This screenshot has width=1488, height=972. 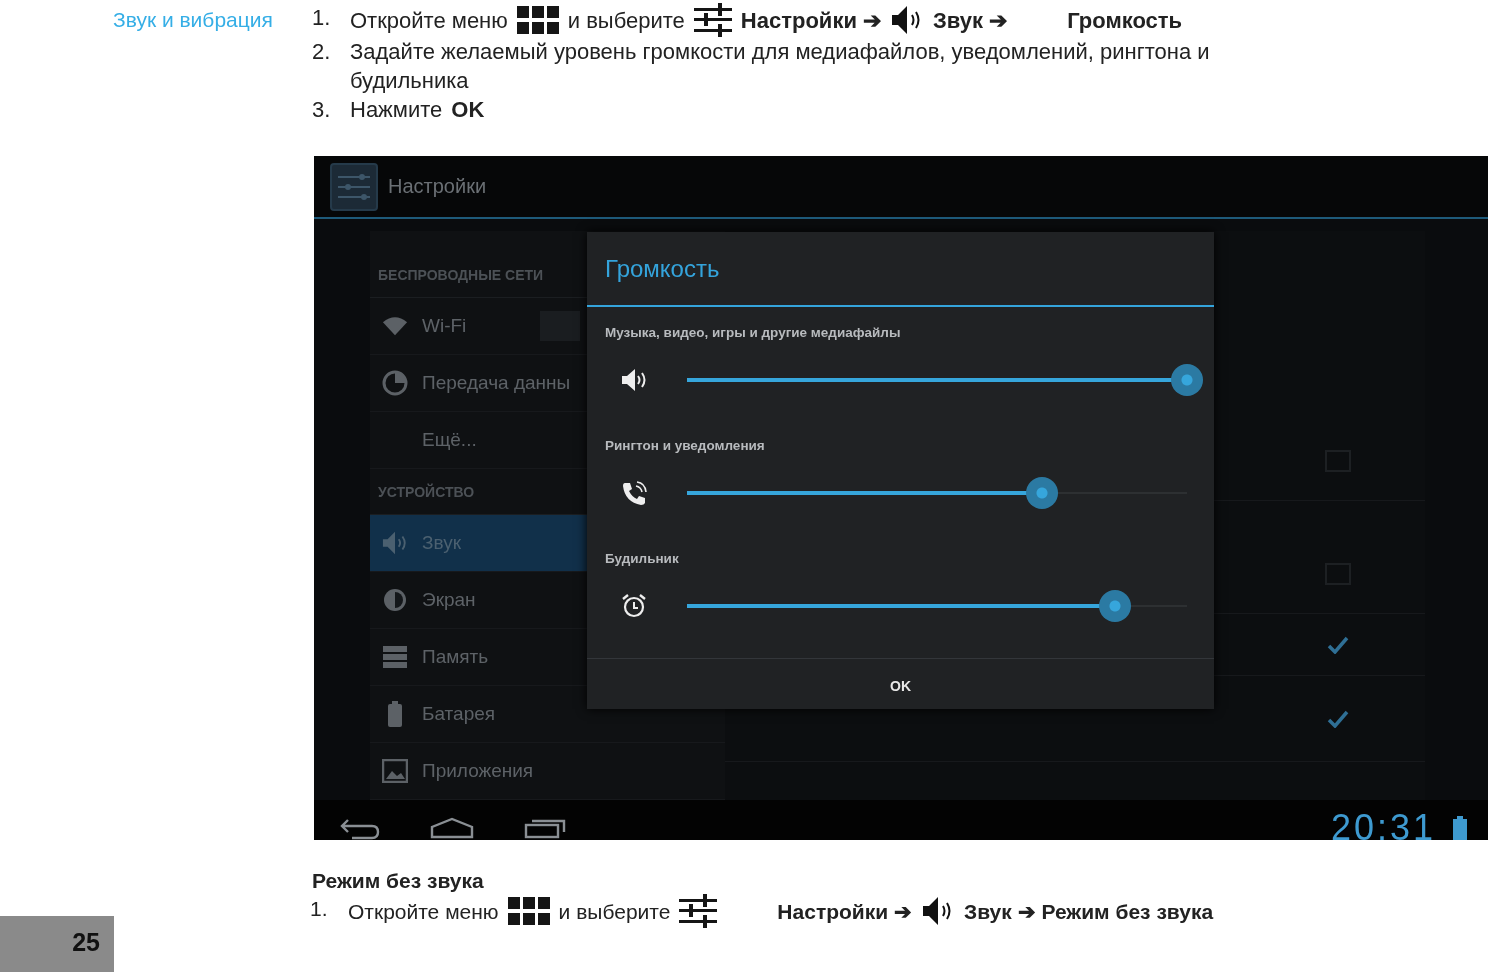 What do you see at coordinates (900, 269) in the screenshot?
I see `dialog-title: Громкость` at bounding box center [900, 269].